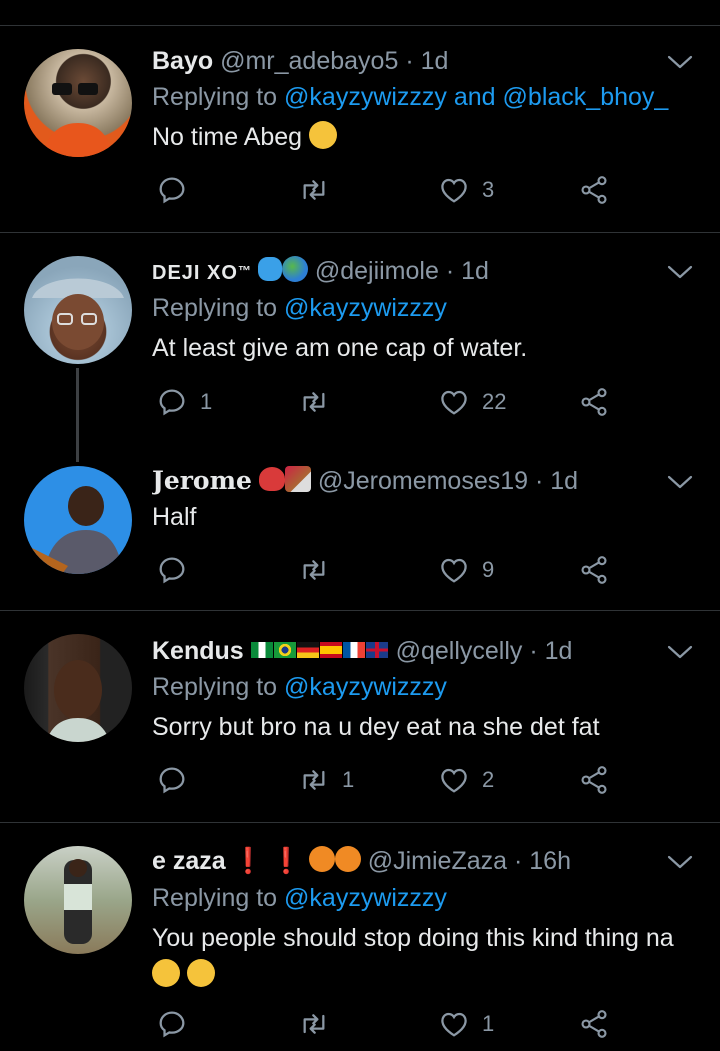  I want to click on display-name: Kendus, so click(198, 651).